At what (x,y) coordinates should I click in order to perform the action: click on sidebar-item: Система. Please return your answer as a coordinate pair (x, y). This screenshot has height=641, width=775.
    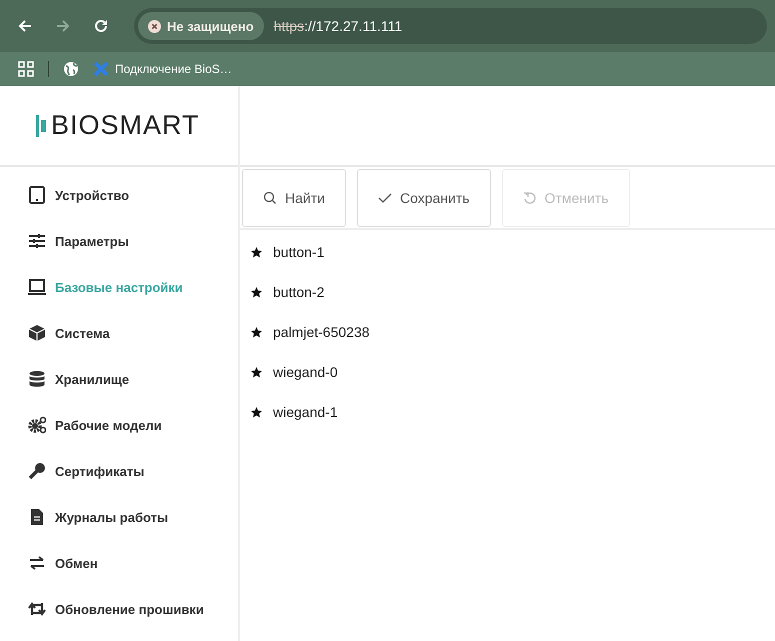
    Looking at the image, I should click on (119, 333).